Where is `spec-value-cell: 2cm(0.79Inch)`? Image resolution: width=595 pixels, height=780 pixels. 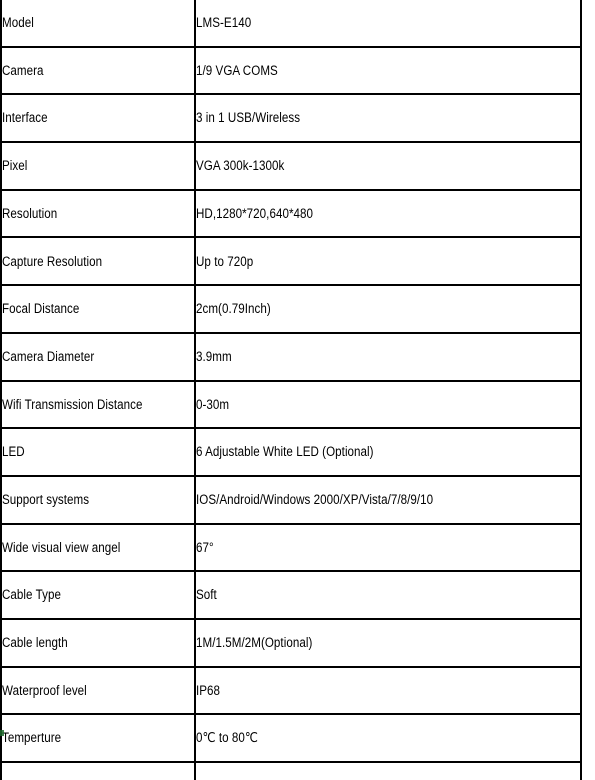 spec-value-cell: 2cm(0.79Inch) is located at coordinates (388, 309).